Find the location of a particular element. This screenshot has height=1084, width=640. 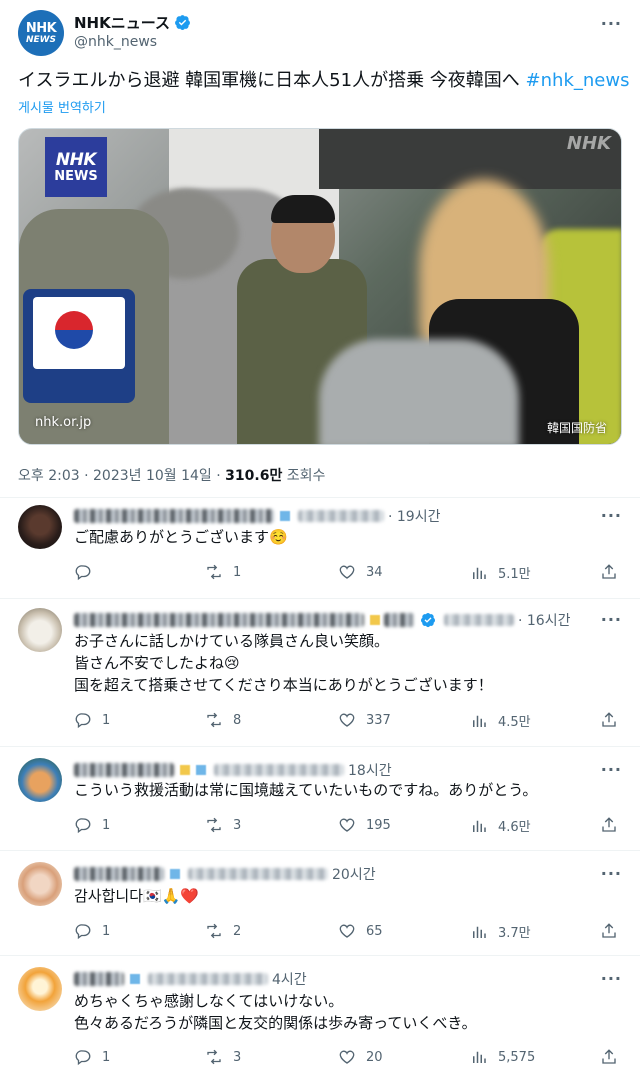

views-button: 4.5만 is located at coordinates (500, 720).